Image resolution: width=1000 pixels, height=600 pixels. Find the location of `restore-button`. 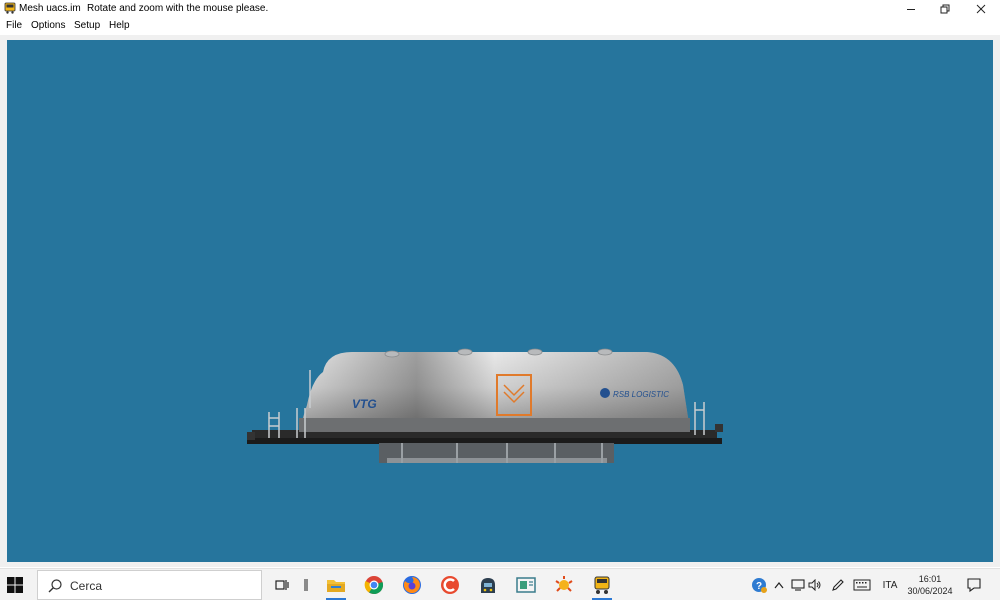

restore-button is located at coordinates (945, 9).